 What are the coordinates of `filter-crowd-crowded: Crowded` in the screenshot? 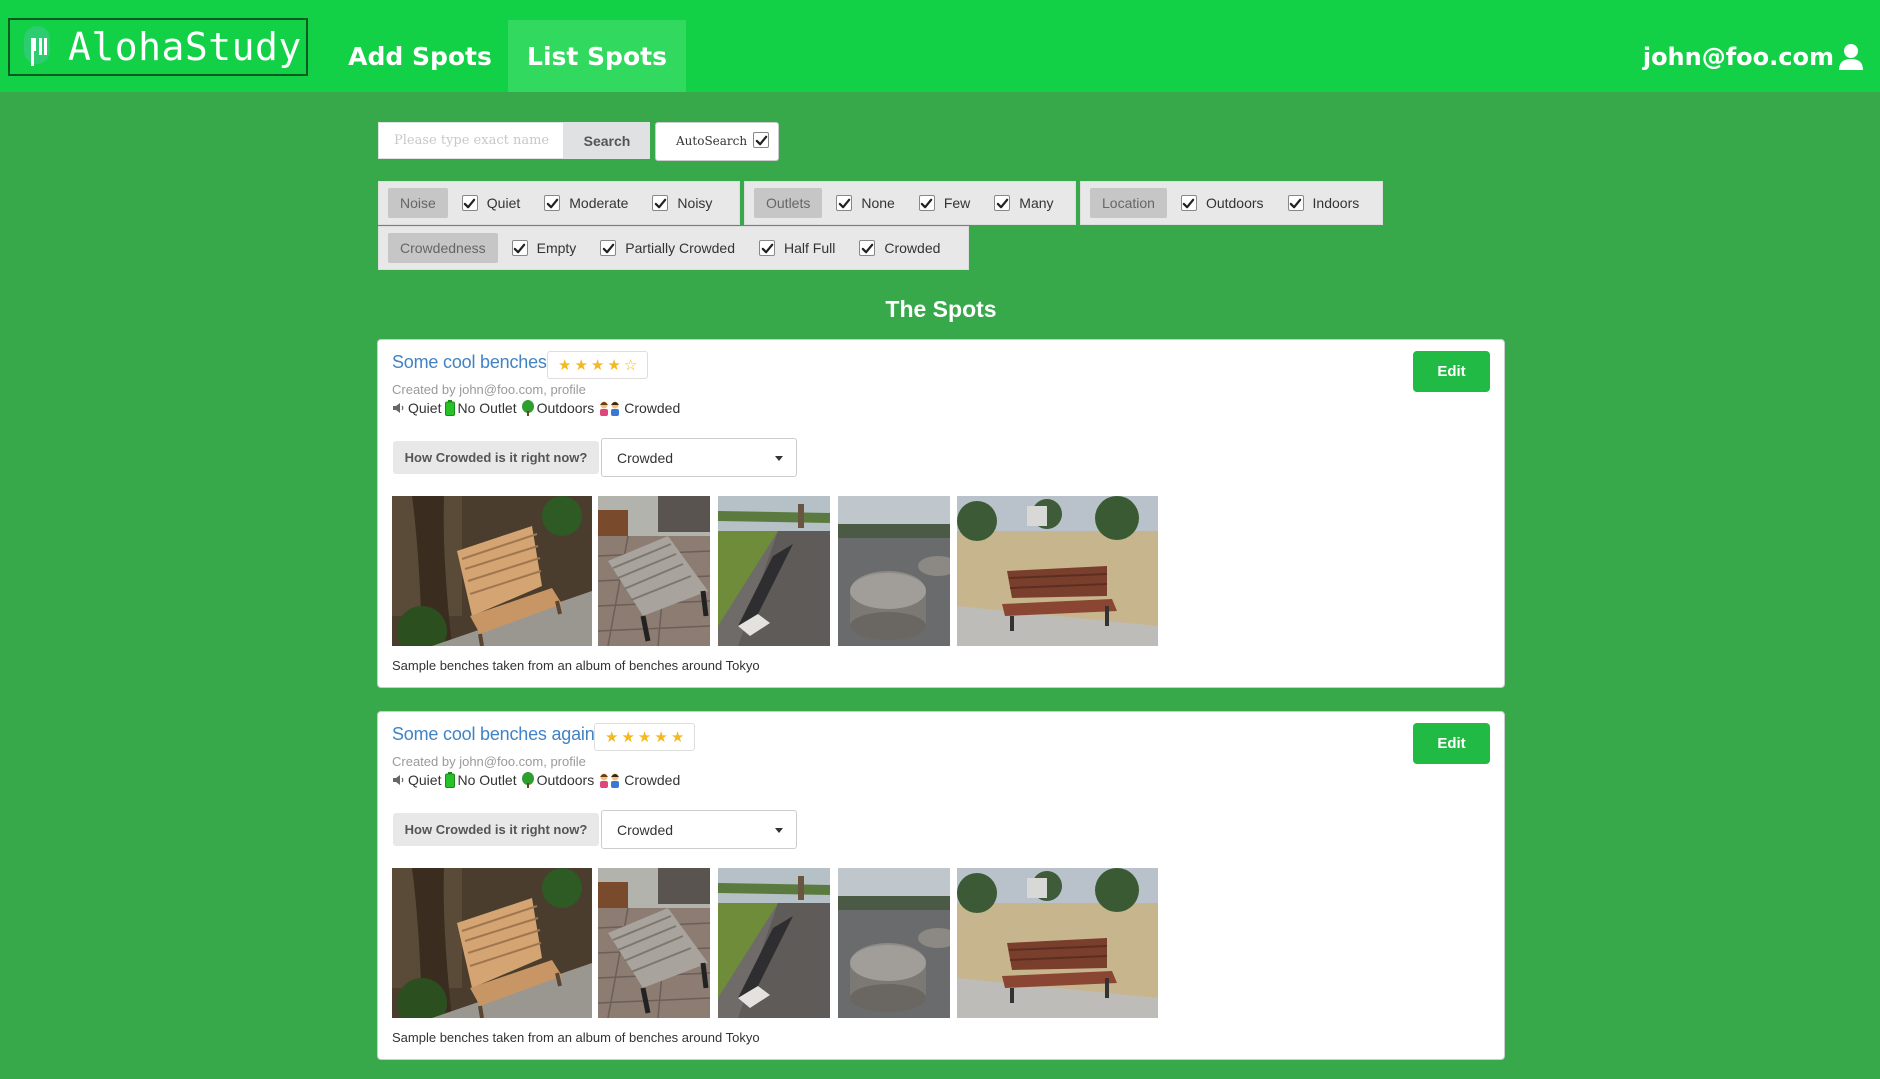 It's located at (899, 248).